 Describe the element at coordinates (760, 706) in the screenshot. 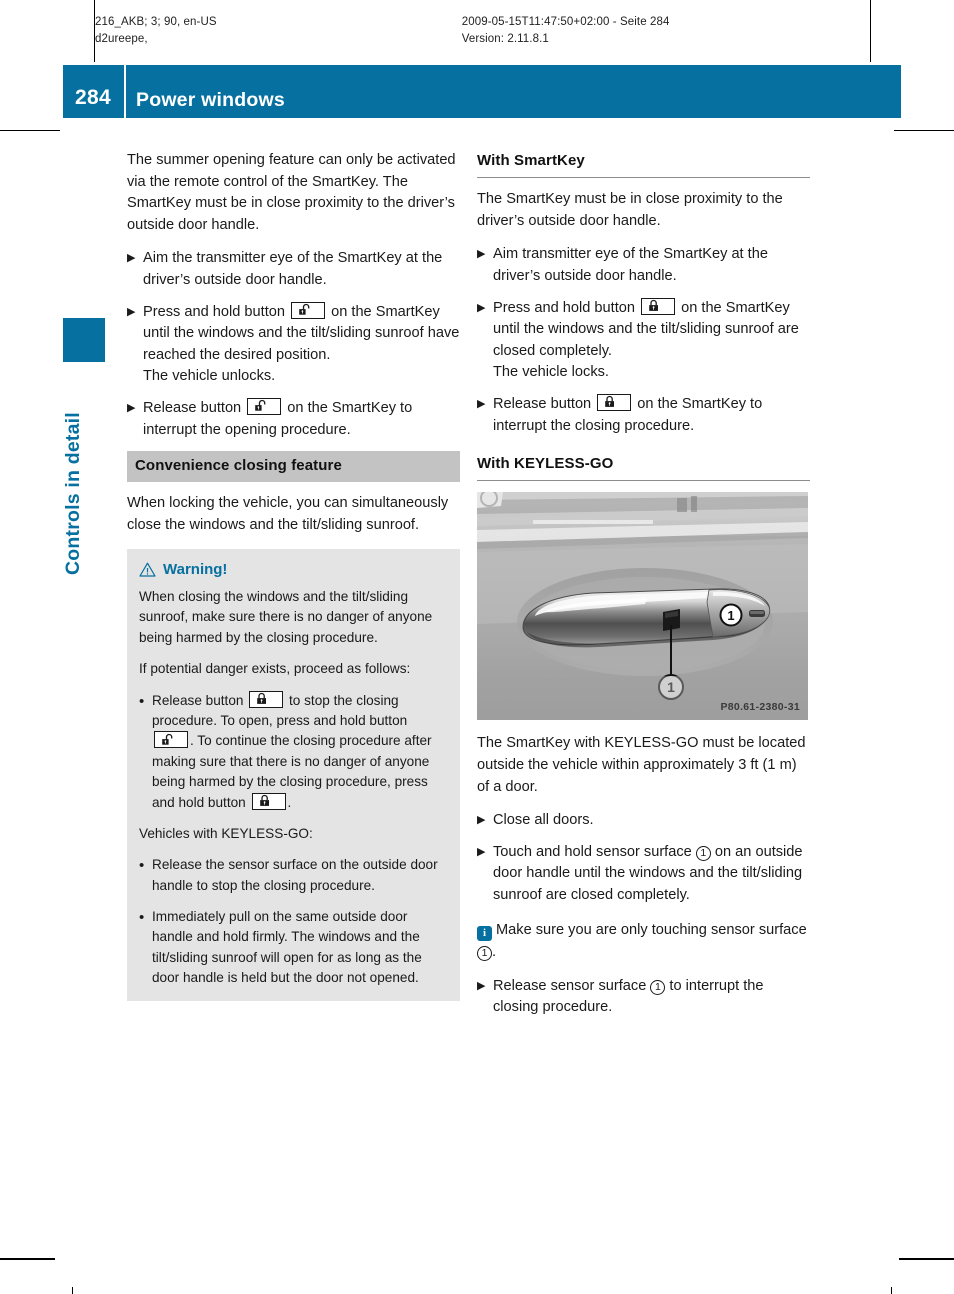

I see `figure-code: P80.61-2380-31` at that location.